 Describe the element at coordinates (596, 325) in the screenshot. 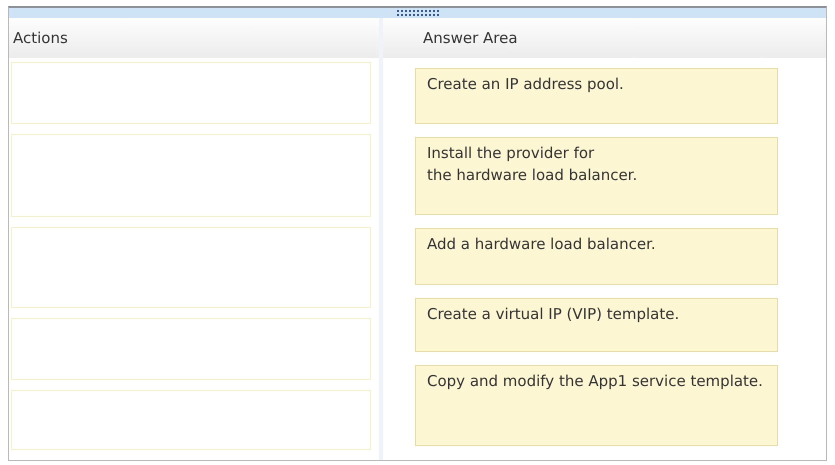

I see `answer-item: Create a virtual IP (VIP) template.` at that location.